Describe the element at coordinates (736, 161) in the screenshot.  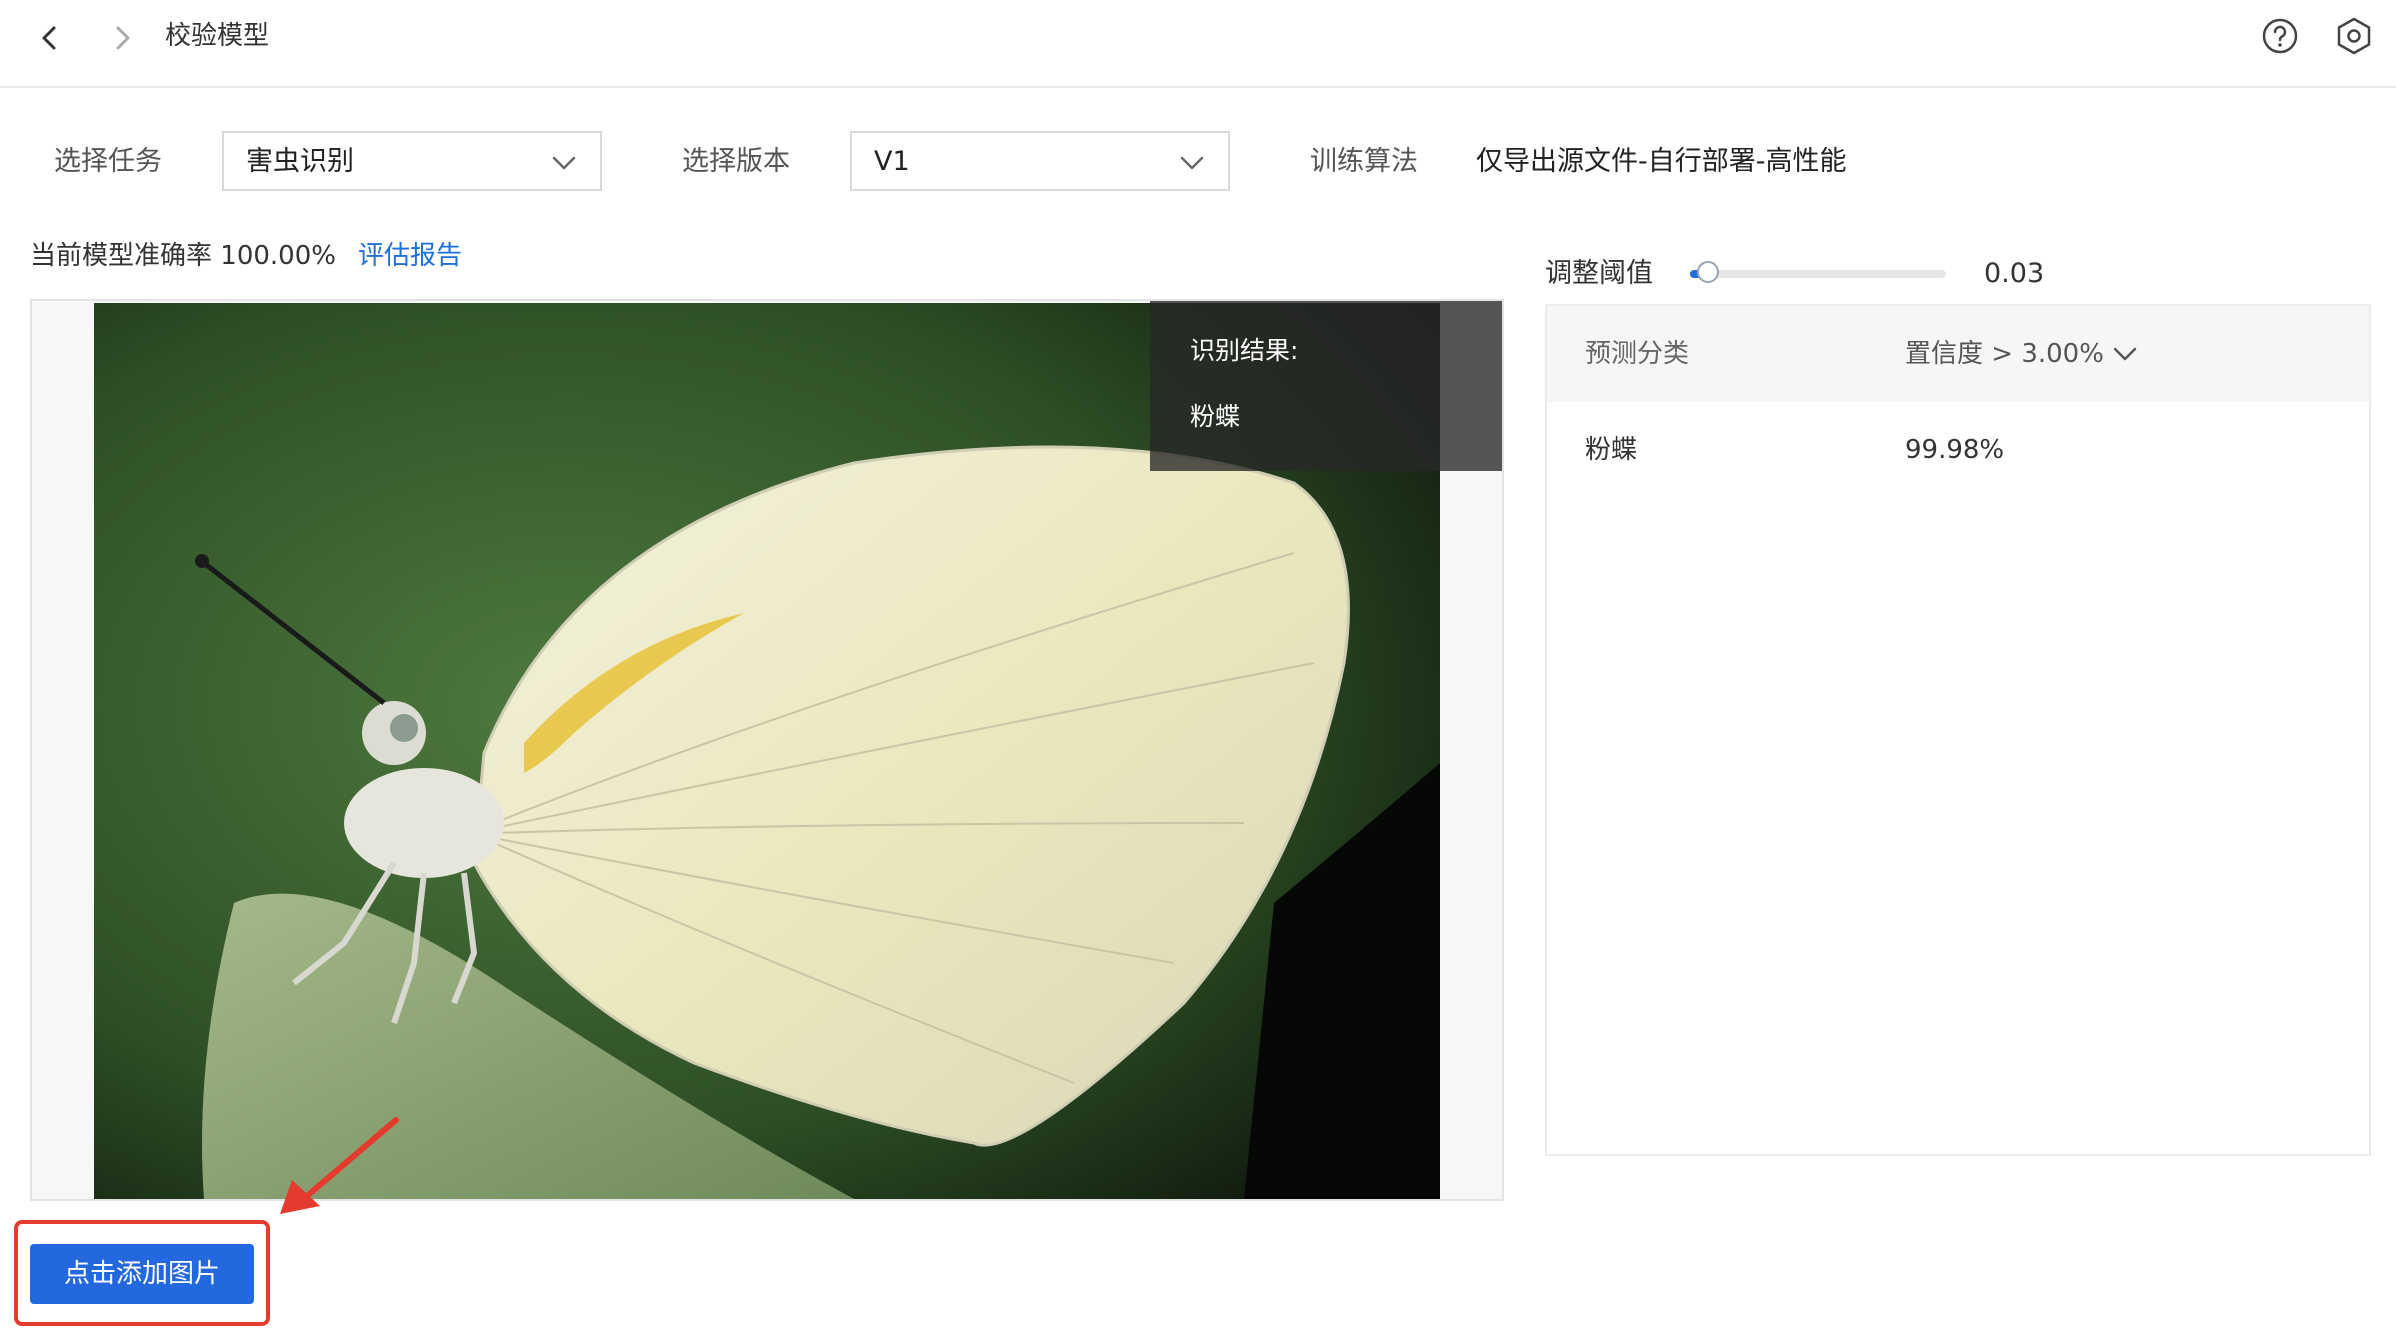
I see `version-label: 选择版本` at that location.